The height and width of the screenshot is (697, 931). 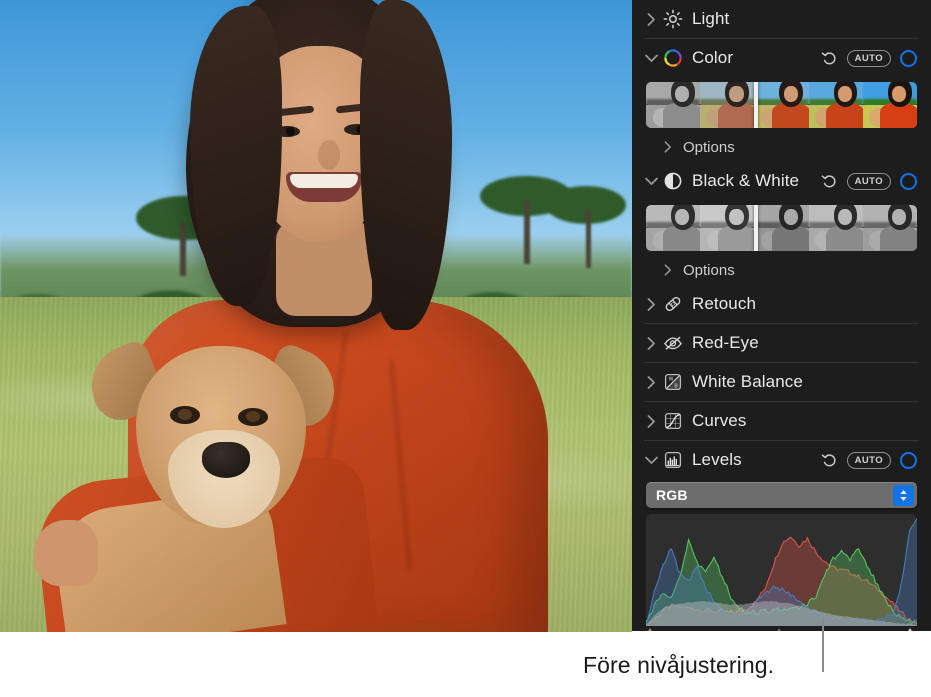 I want to click on channel-popup-wrap: RGB, so click(x=781, y=496).